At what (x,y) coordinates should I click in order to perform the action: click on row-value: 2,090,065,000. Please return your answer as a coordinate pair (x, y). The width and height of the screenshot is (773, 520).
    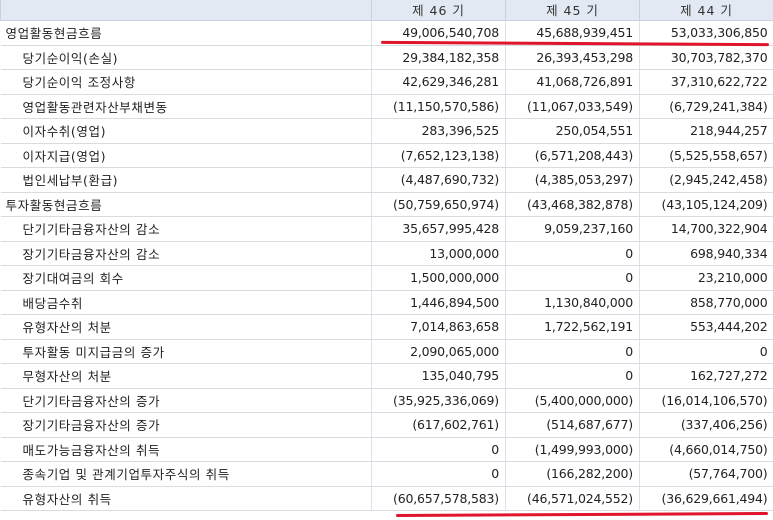
    Looking at the image, I should click on (438, 351).